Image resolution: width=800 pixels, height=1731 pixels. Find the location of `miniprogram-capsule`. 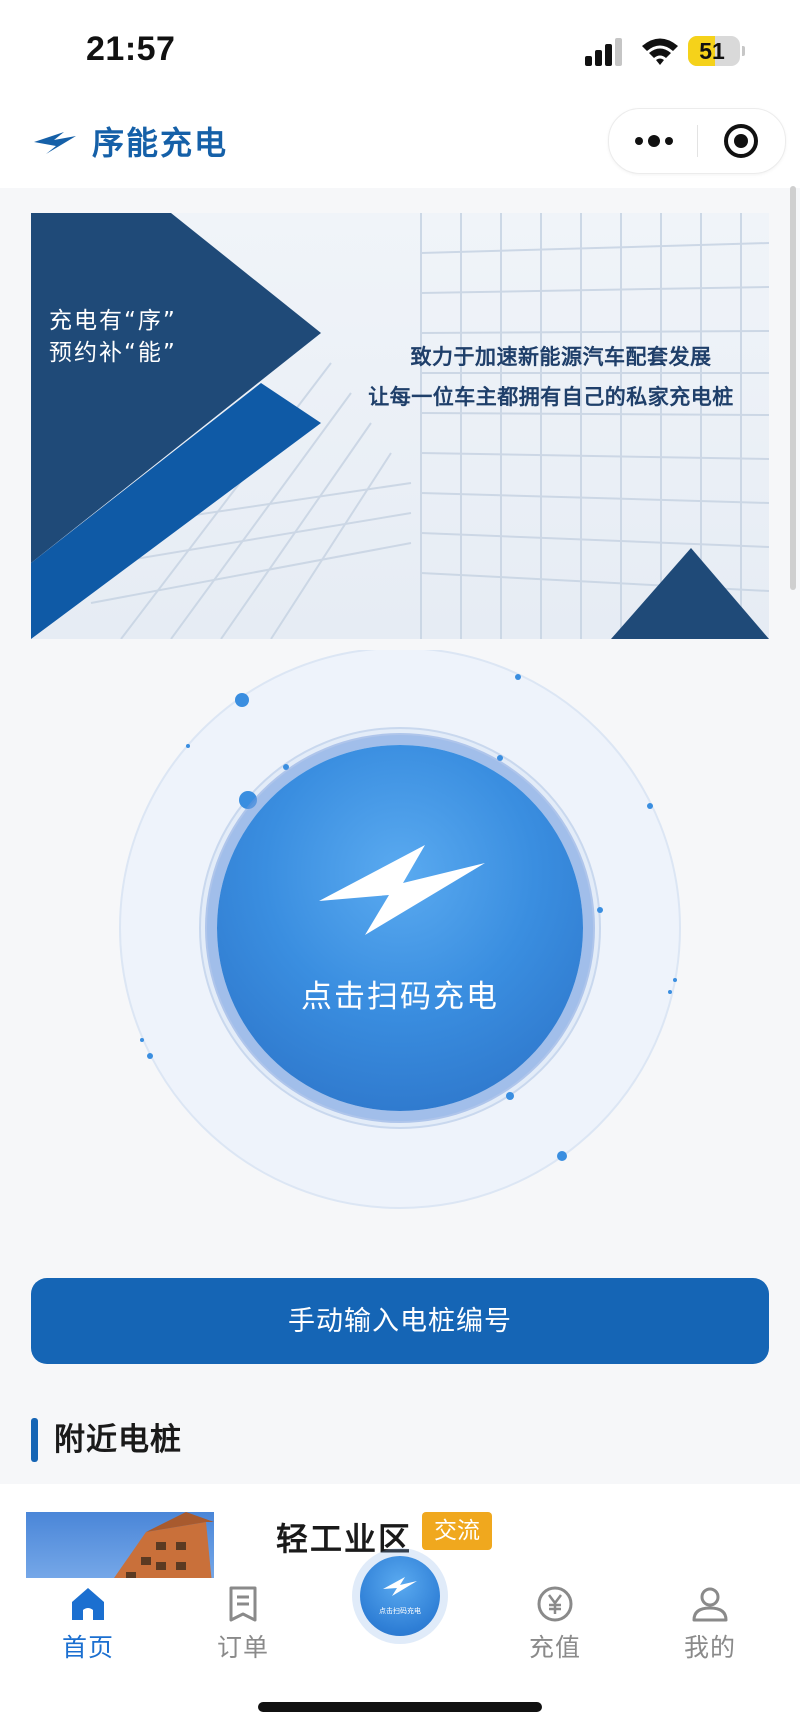

miniprogram-capsule is located at coordinates (697, 141).